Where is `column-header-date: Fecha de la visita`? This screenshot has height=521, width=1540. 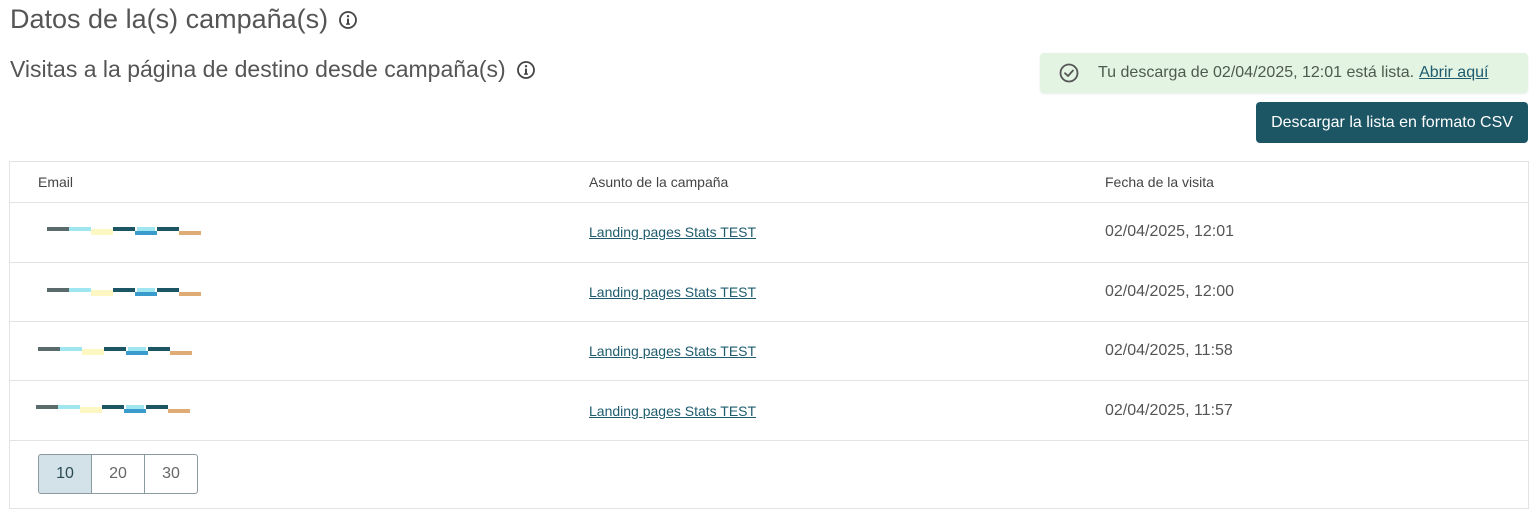
column-header-date: Fecha de la visita is located at coordinates (1159, 182).